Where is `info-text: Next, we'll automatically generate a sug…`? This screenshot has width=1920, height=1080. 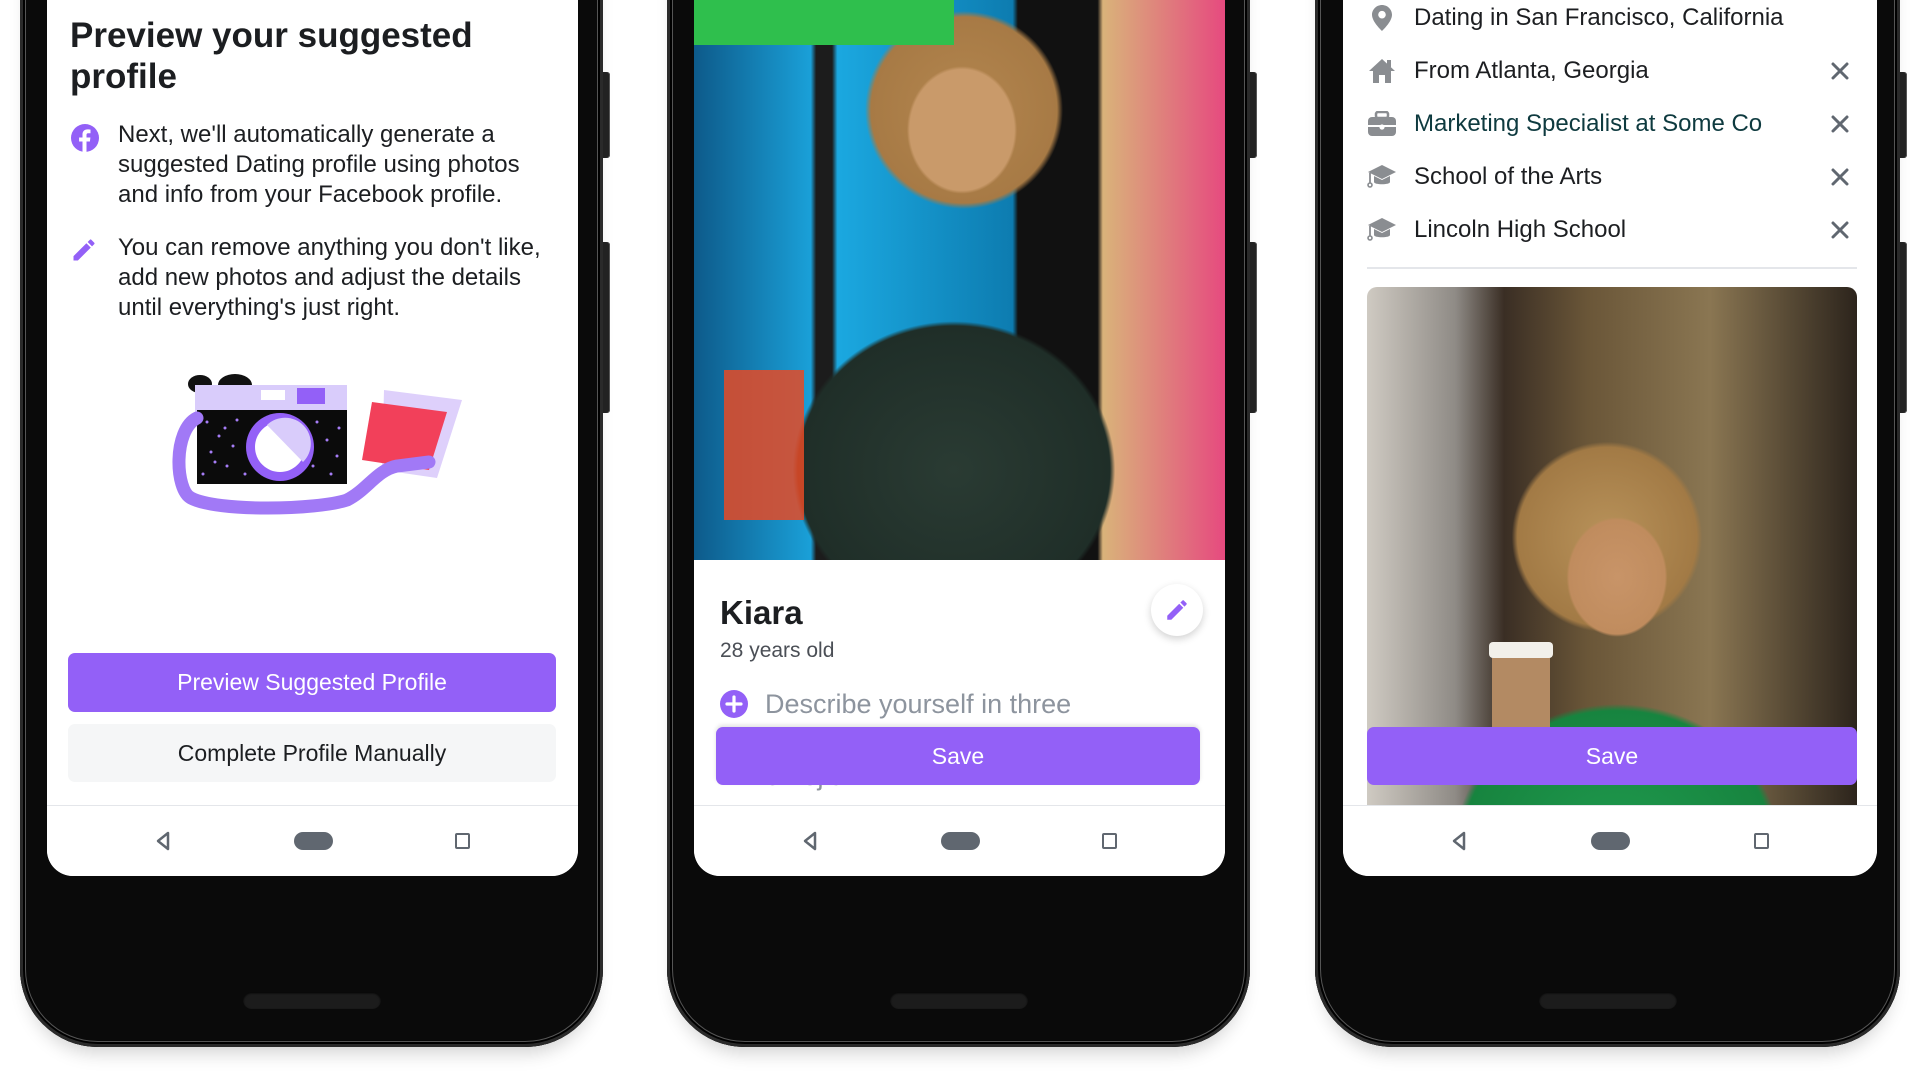
info-text: Next, we'll automatically generate a sug… is located at coordinates (319, 164).